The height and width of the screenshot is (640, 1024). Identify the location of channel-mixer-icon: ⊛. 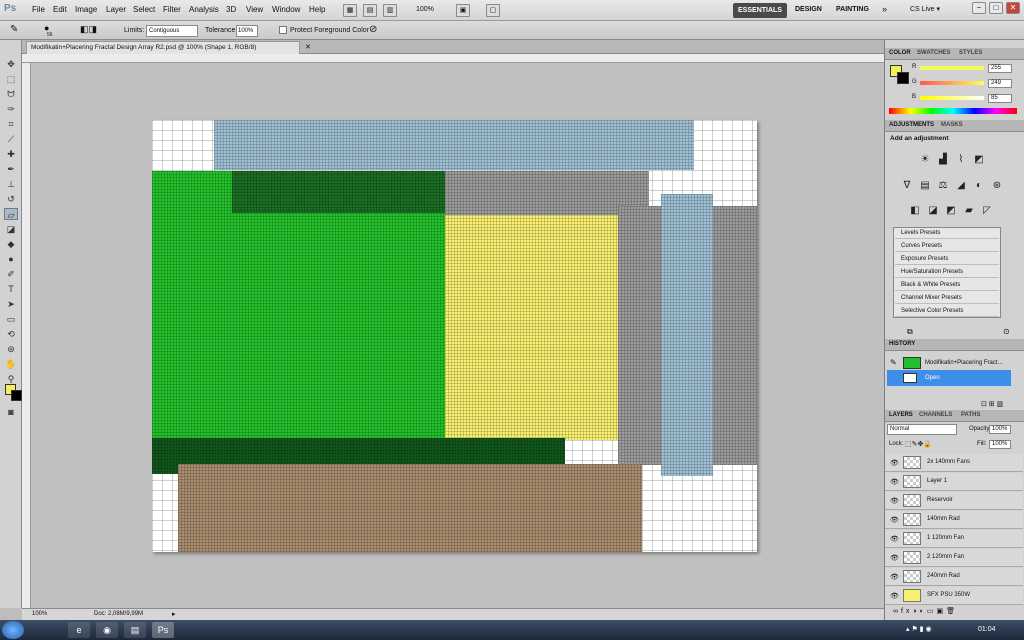
(997, 186).